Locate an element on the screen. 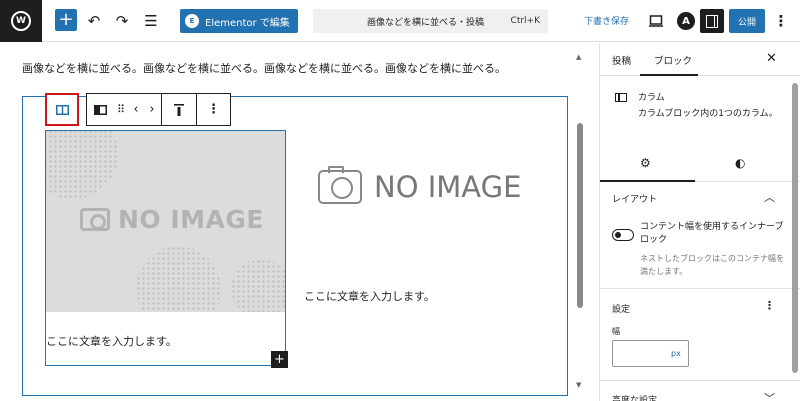  move-left-button: ‹ is located at coordinates (136, 109).